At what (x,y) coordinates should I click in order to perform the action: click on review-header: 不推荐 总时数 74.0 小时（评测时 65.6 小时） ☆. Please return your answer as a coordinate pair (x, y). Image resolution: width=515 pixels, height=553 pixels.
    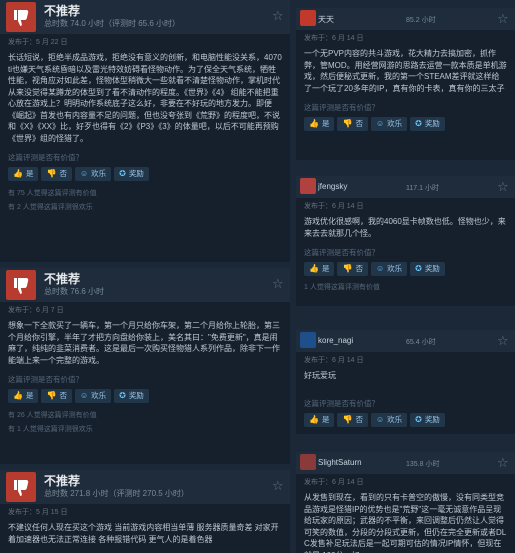
    Looking at the image, I should click on (145, 17).